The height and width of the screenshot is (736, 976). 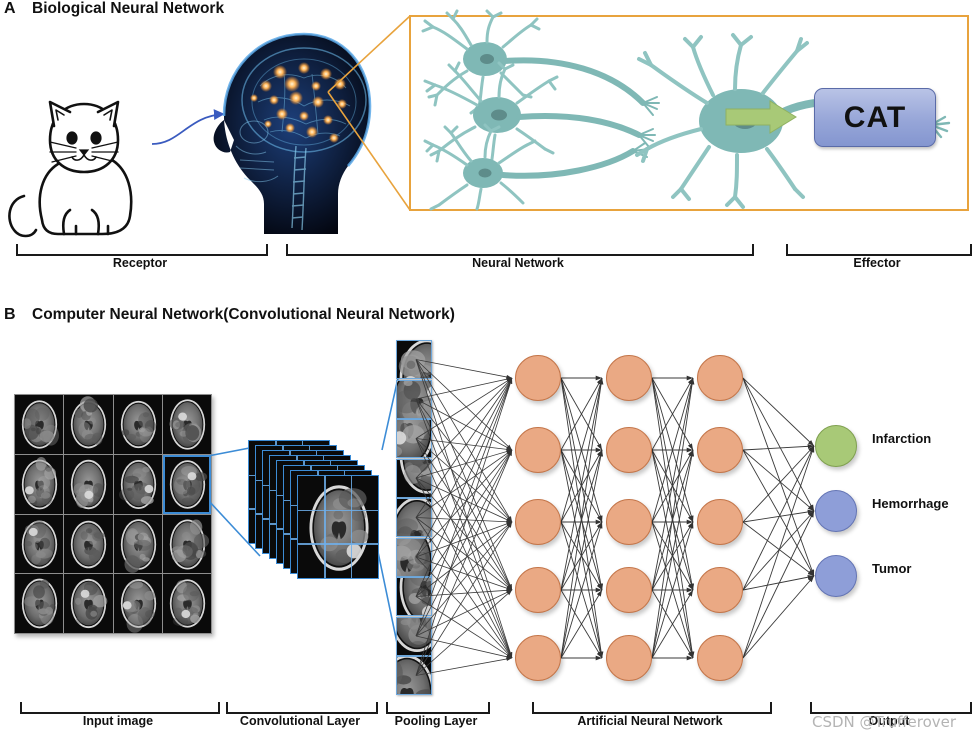 I want to click on panel-b-letter: B, so click(x=10, y=314).